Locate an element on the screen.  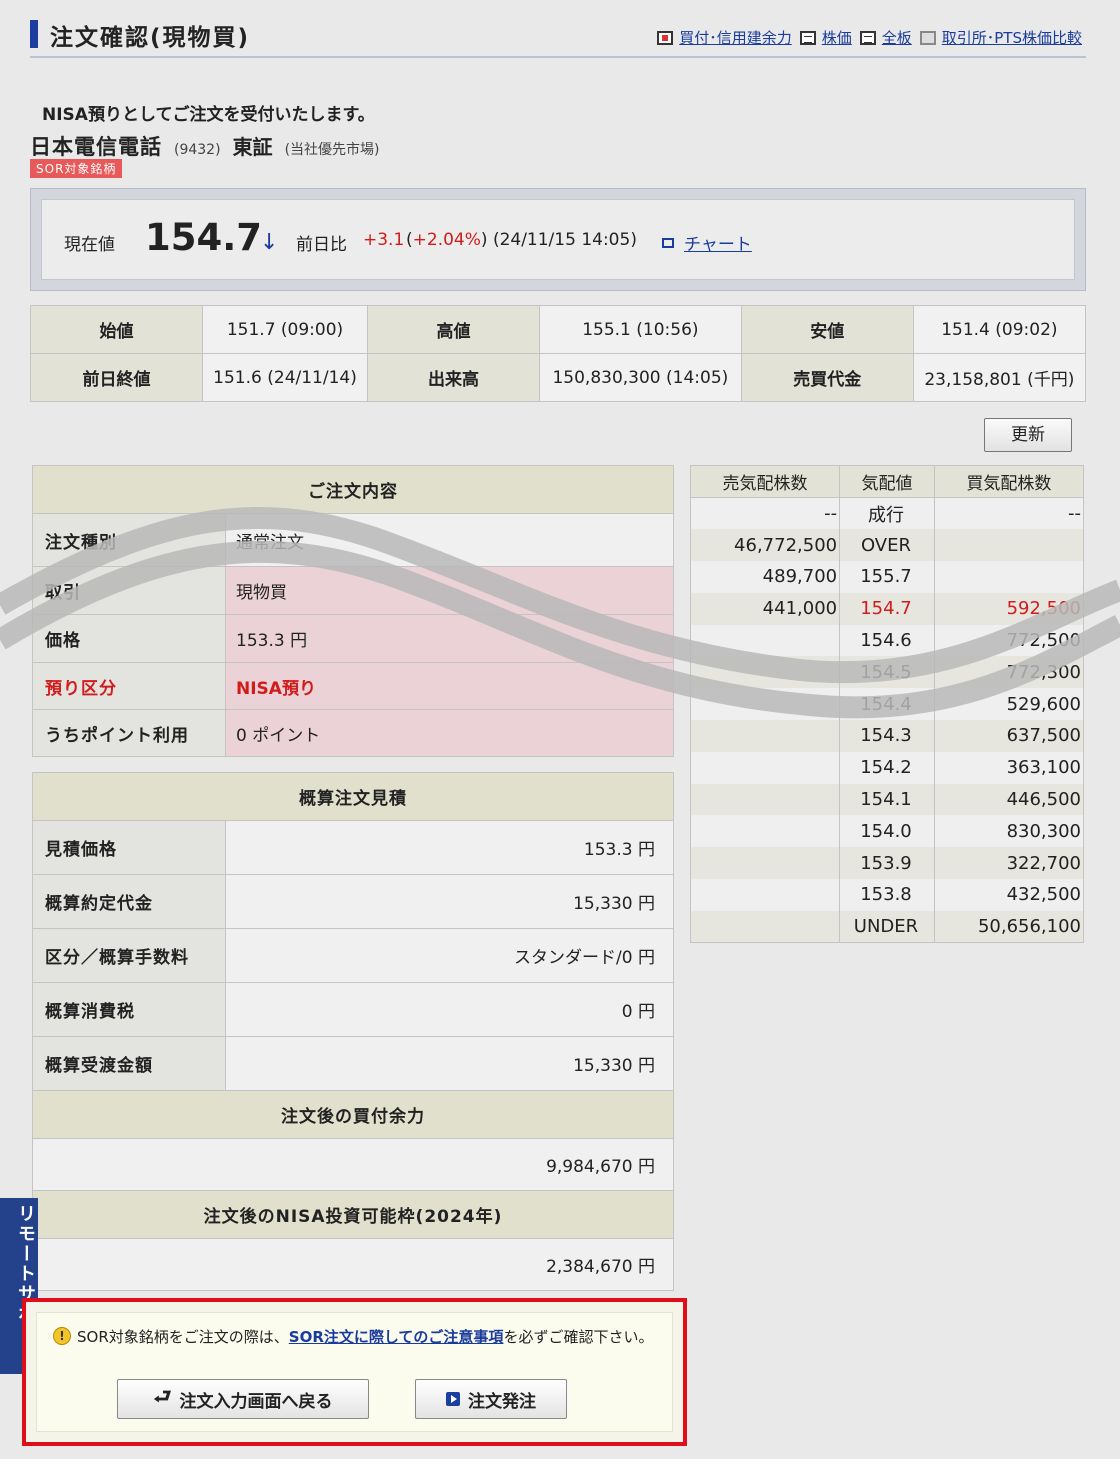
book-buy-qty: 363,100 is located at coordinates (1009, 767).